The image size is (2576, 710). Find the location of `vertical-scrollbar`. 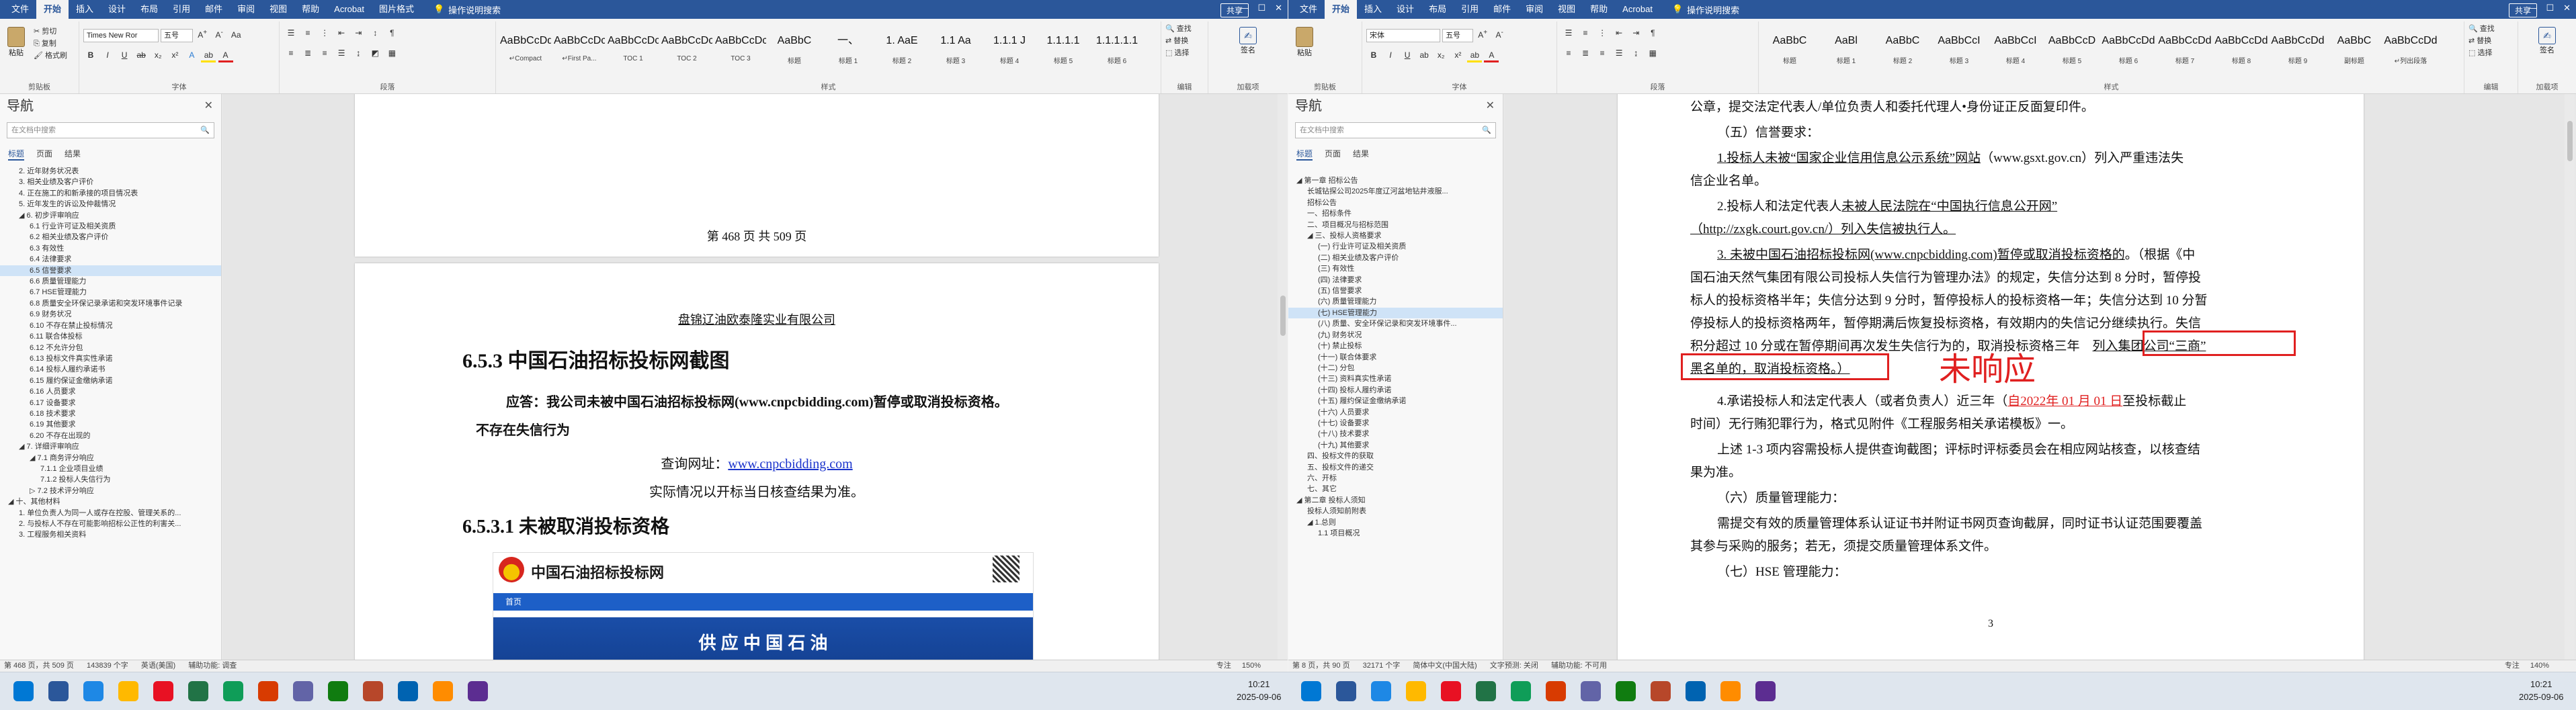

vertical-scrollbar is located at coordinates (2570, 377).